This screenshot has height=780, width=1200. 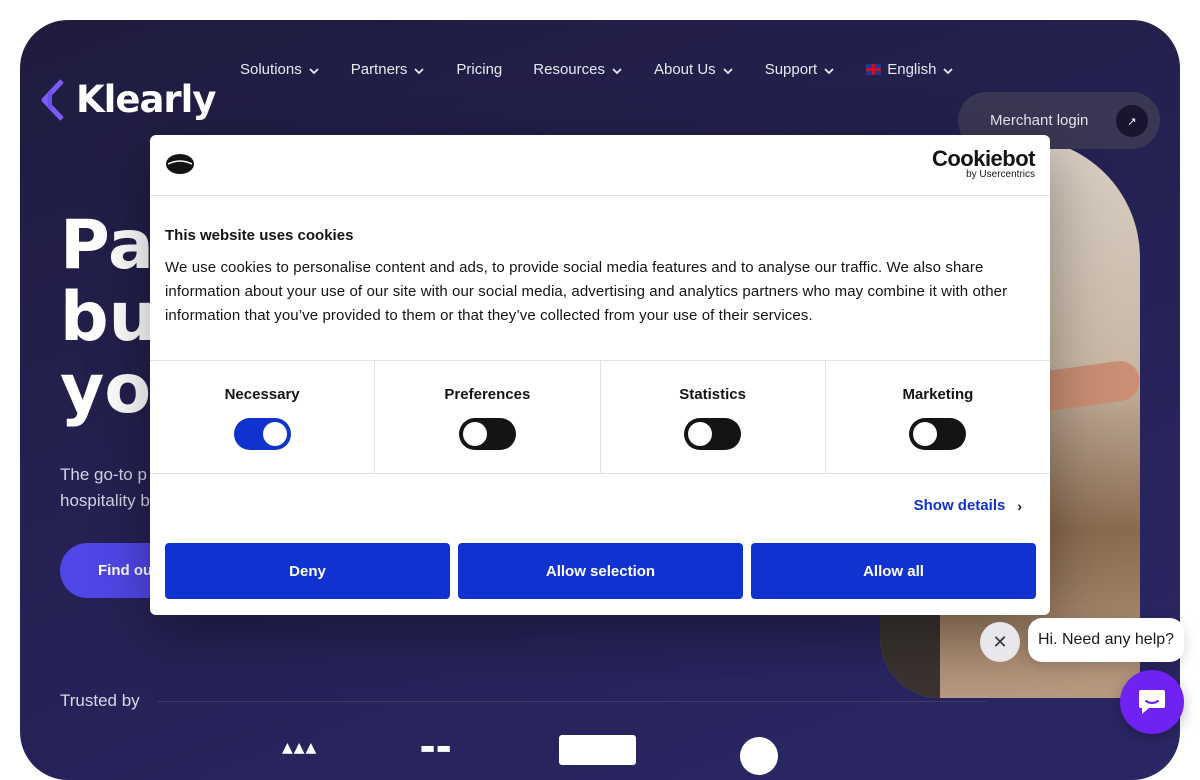 I want to click on show-details-link: Show details ›, so click(x=968, y=505).